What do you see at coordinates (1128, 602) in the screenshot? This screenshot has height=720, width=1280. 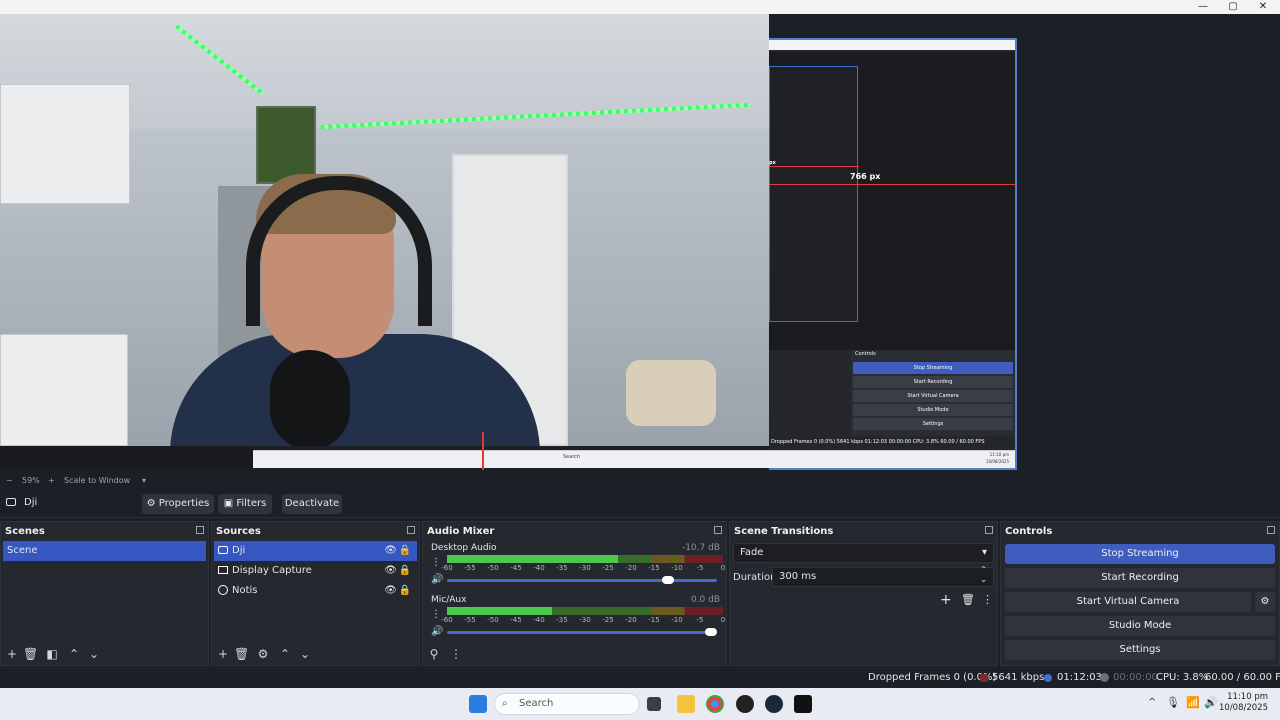 I see `start-virtual-camera-button: Start Virtual Camera` at bounding box center [1128, 602].